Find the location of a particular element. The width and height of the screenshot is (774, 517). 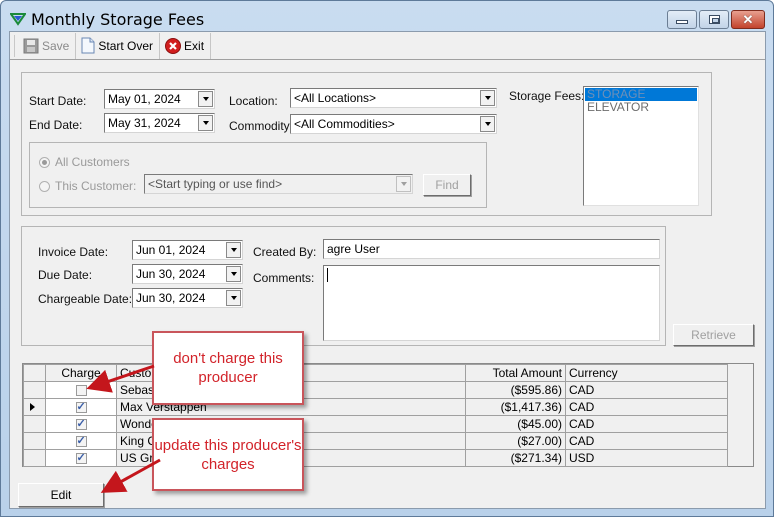

storage-fee-option: ELEVATOR is located at coordinates (641, 107).